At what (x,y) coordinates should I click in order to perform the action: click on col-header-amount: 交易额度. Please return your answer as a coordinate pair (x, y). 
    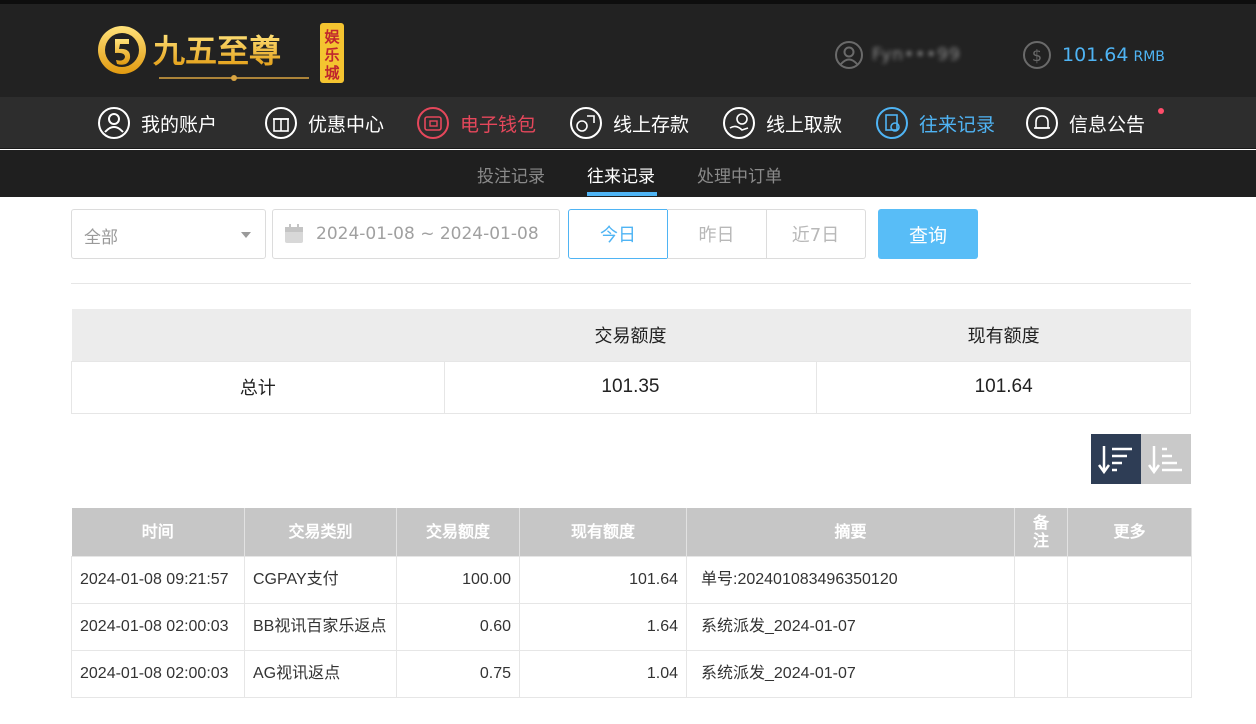
    Looking at the image, I should click on (458, 532).